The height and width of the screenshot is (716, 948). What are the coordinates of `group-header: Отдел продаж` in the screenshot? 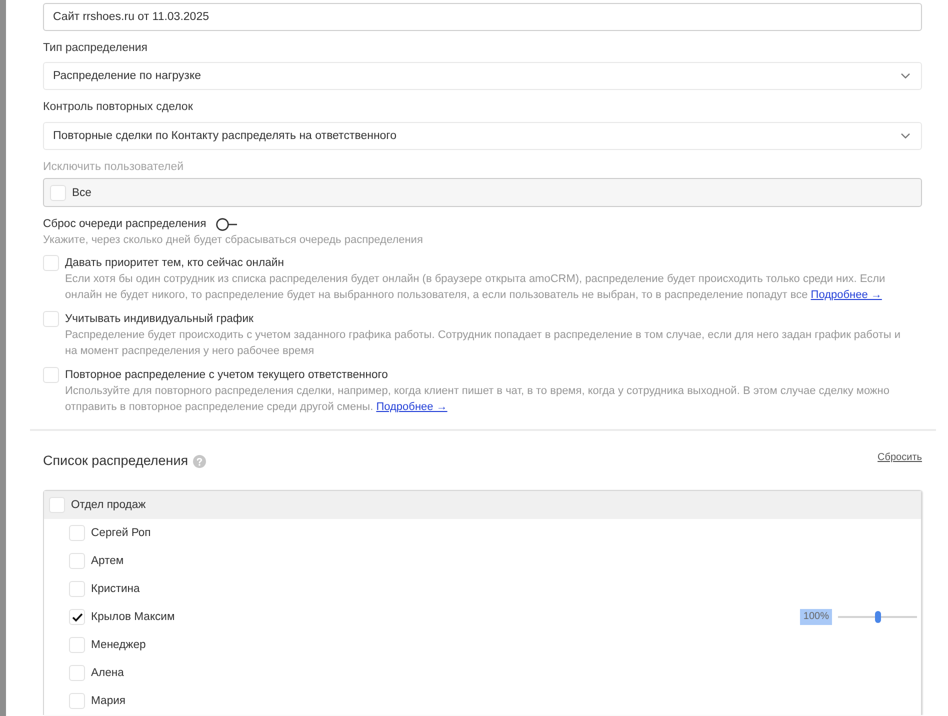 It's located at (482, 505).